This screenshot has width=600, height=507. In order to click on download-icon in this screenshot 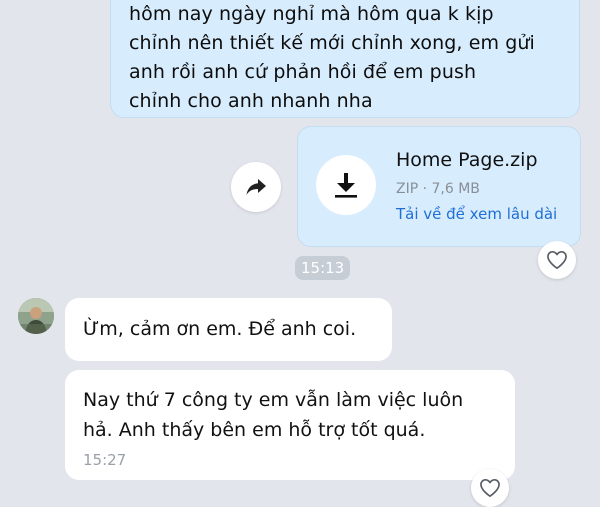, I will do `click(346, 185)`.